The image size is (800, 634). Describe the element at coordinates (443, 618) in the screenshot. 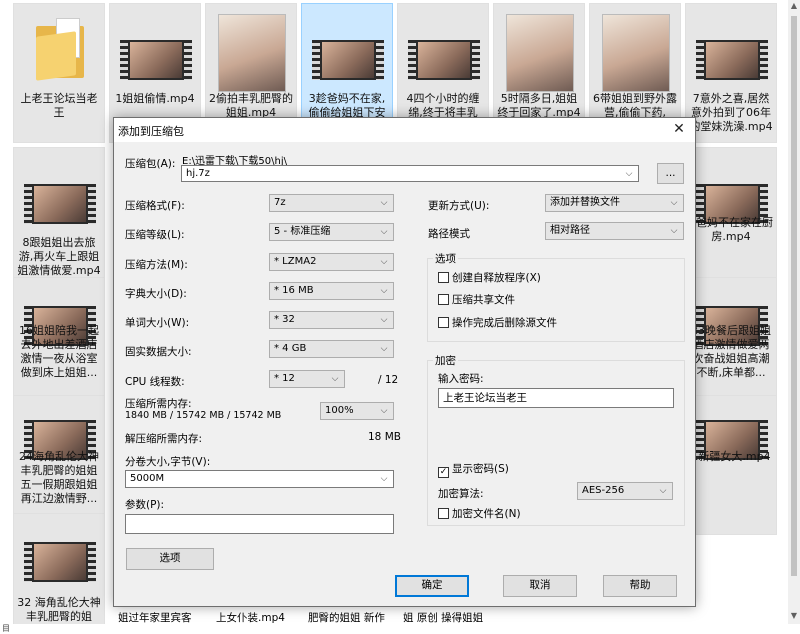

I see `file-name: 姐 原创 操得姐姐` at that location.